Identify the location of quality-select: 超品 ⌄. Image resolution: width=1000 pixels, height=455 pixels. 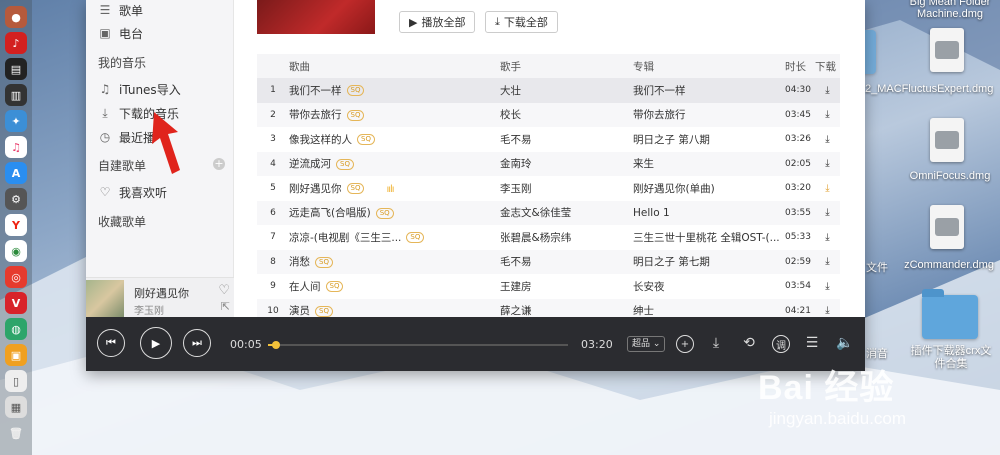
(646, 344).